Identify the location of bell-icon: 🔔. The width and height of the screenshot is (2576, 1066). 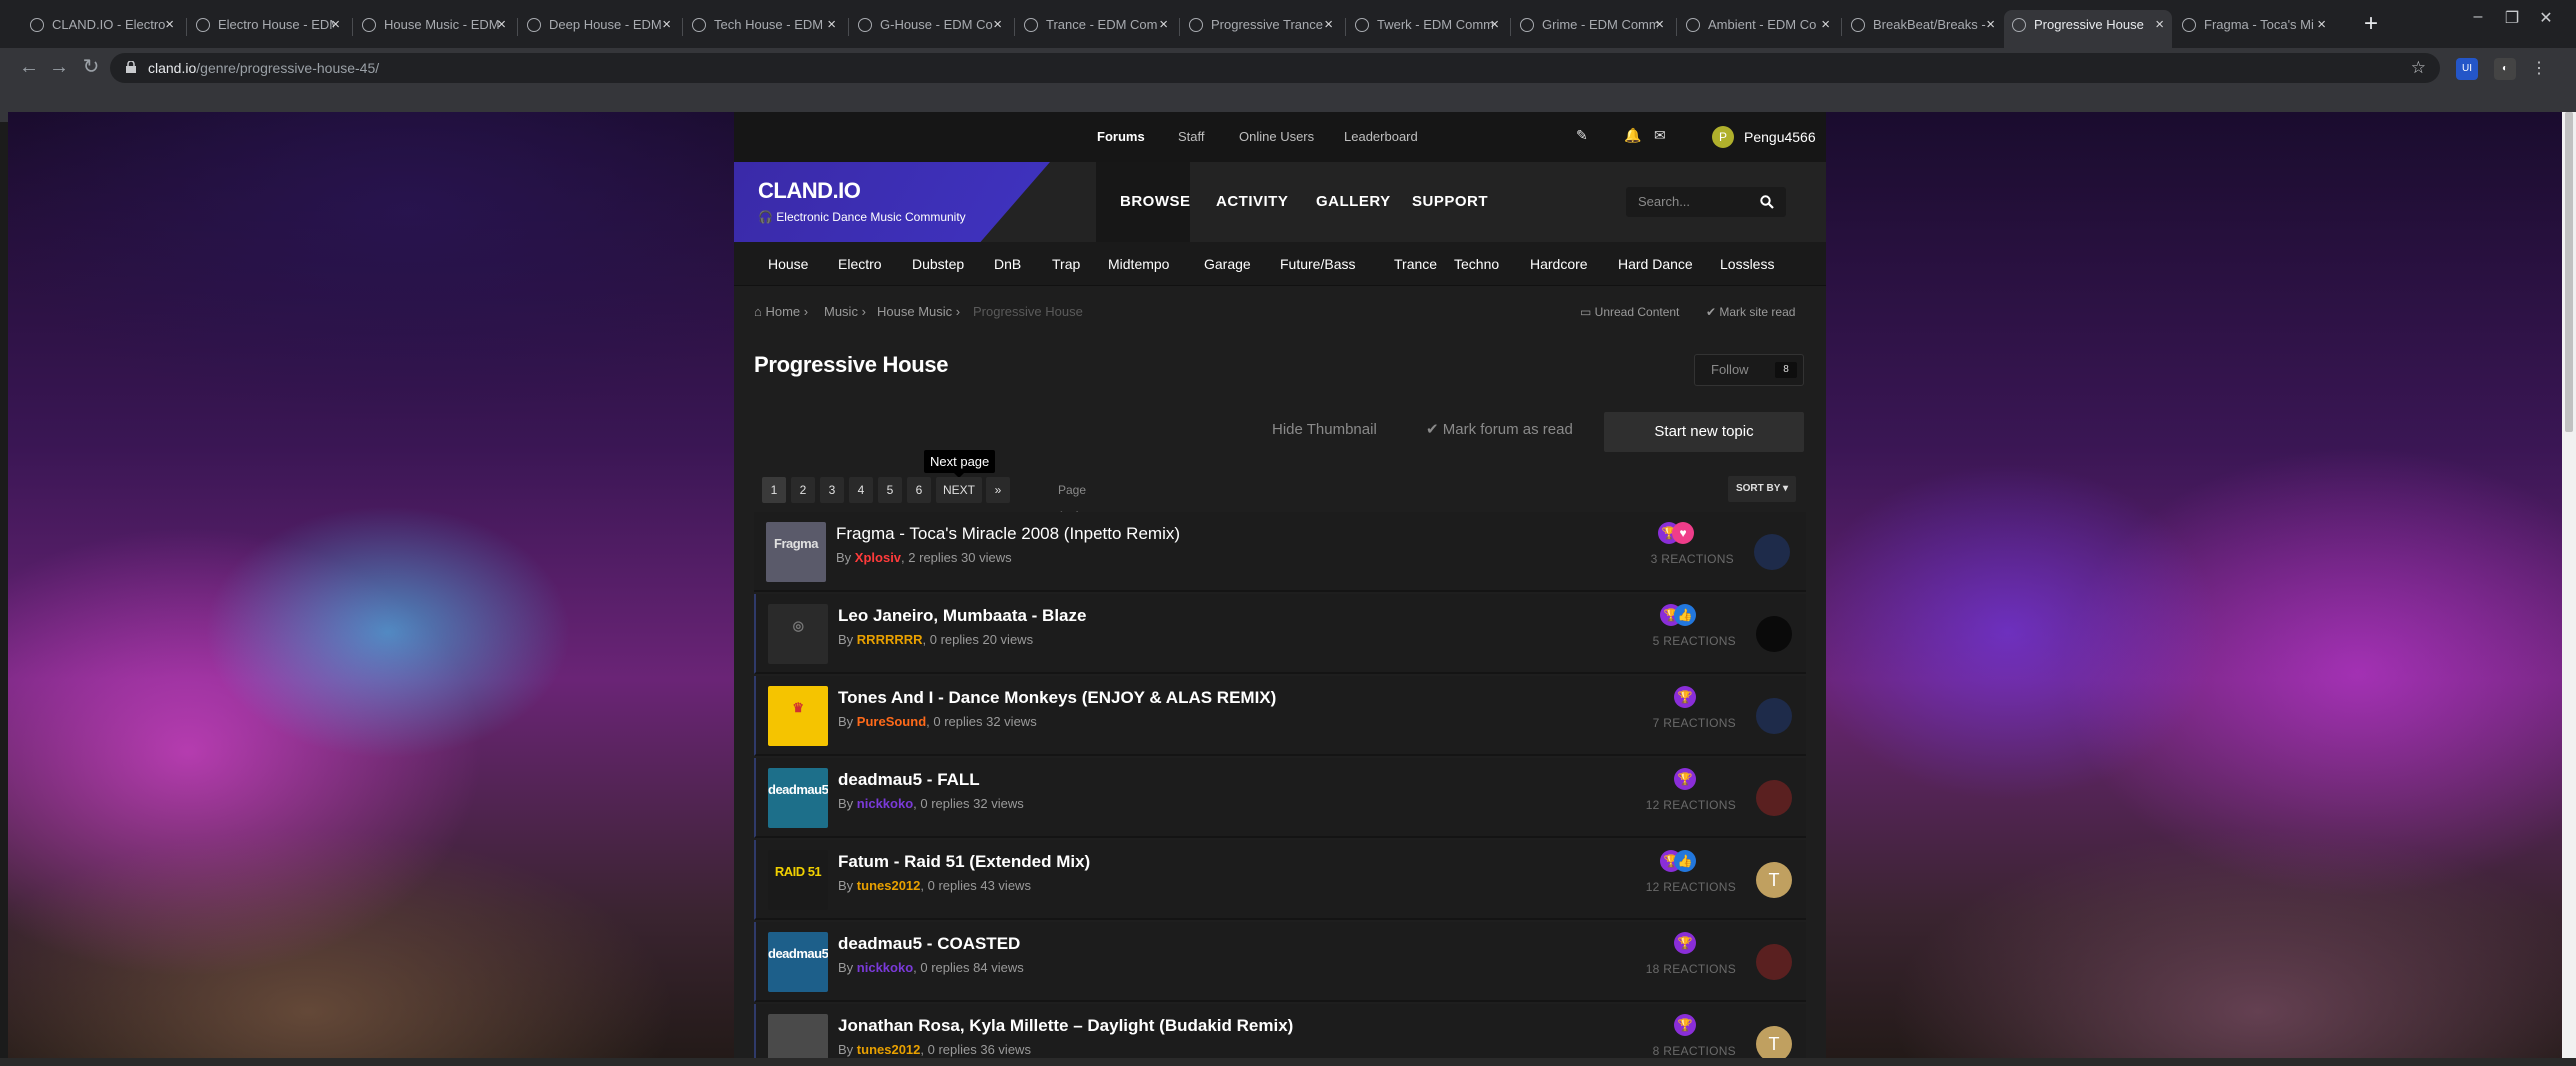
(1632, 135).